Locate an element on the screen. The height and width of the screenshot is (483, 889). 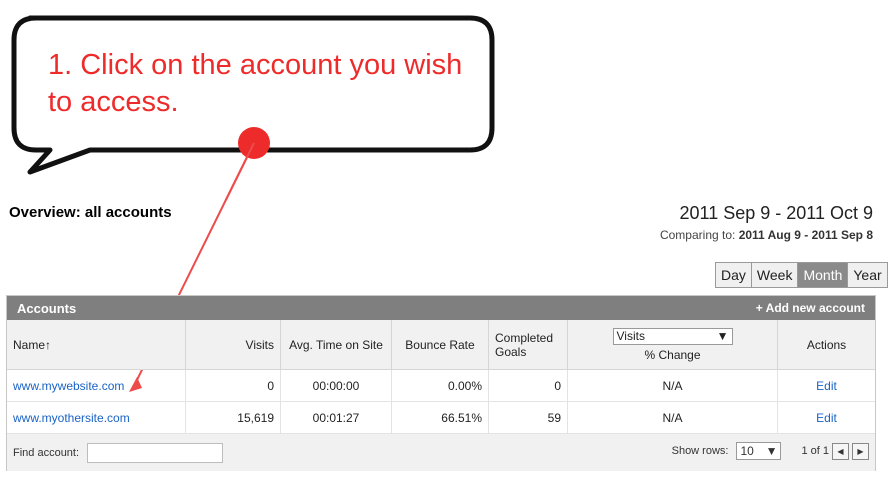
accounts-title: Accounts is located at coordinates (47, 308).